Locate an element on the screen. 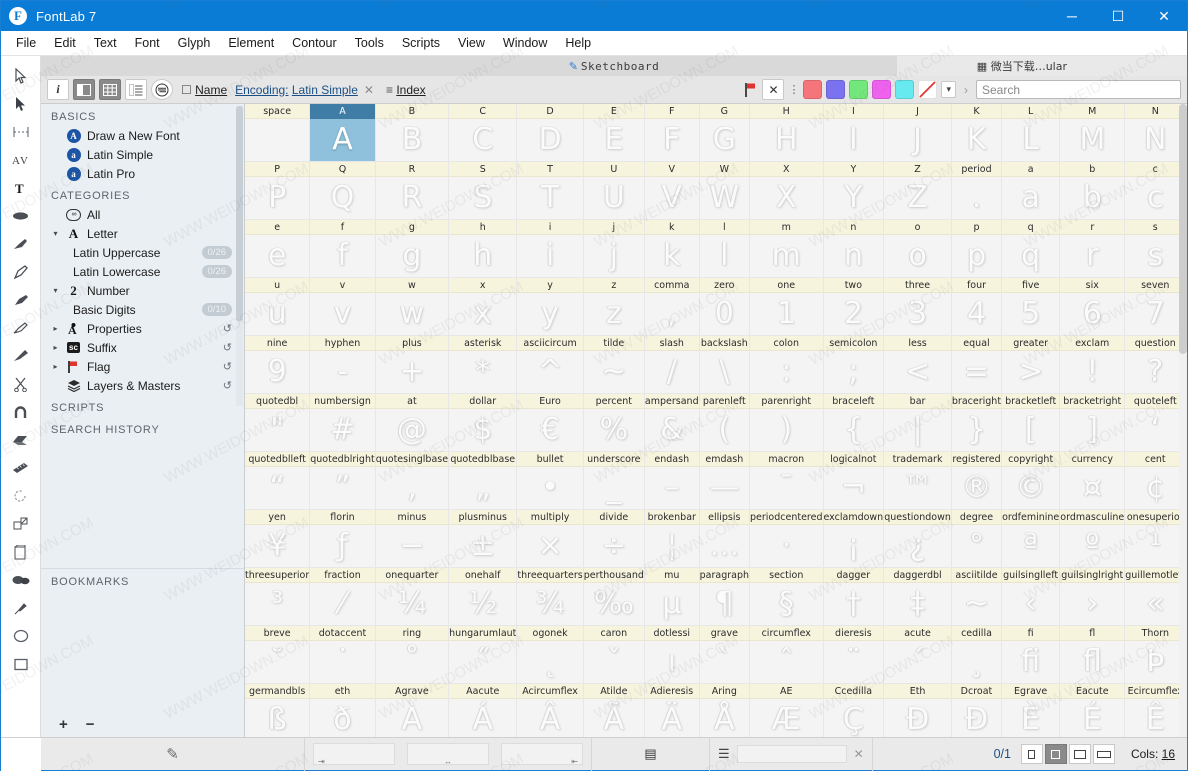  glyph-cell: acute ´ is located at coordinates (918, 655).